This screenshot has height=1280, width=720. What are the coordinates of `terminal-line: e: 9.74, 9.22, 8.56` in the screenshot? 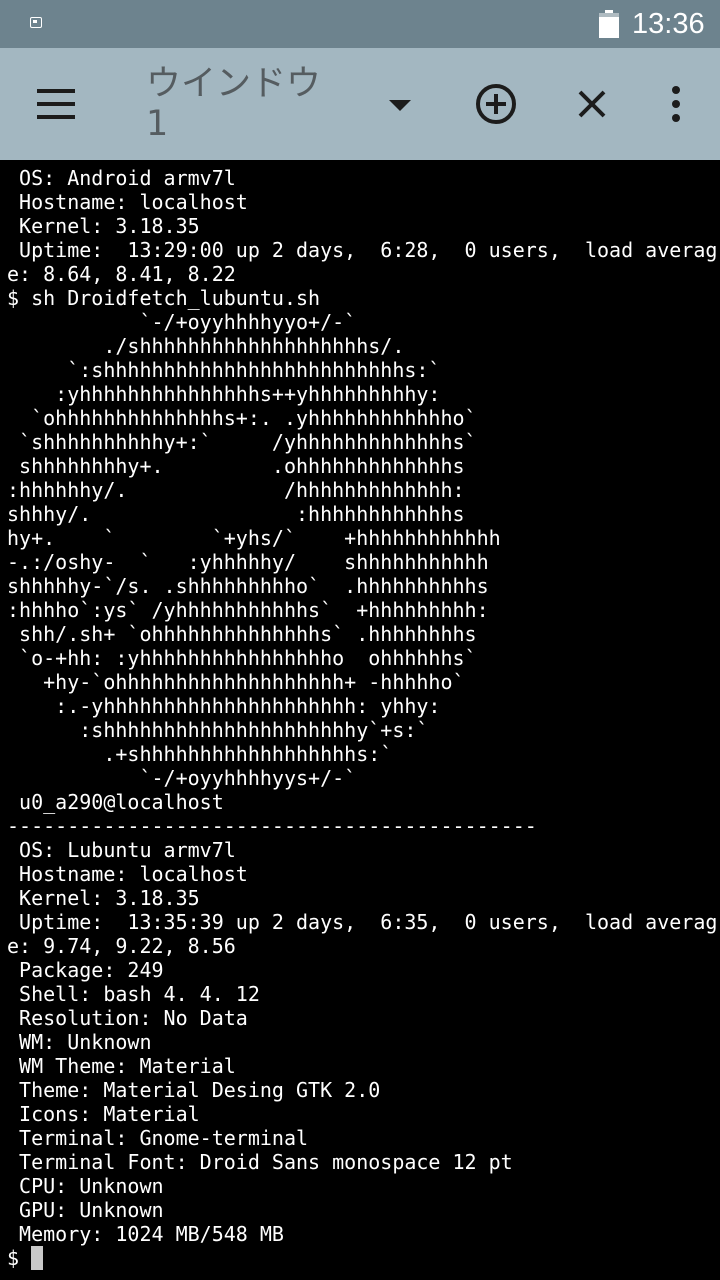 It's located at (121, 946).